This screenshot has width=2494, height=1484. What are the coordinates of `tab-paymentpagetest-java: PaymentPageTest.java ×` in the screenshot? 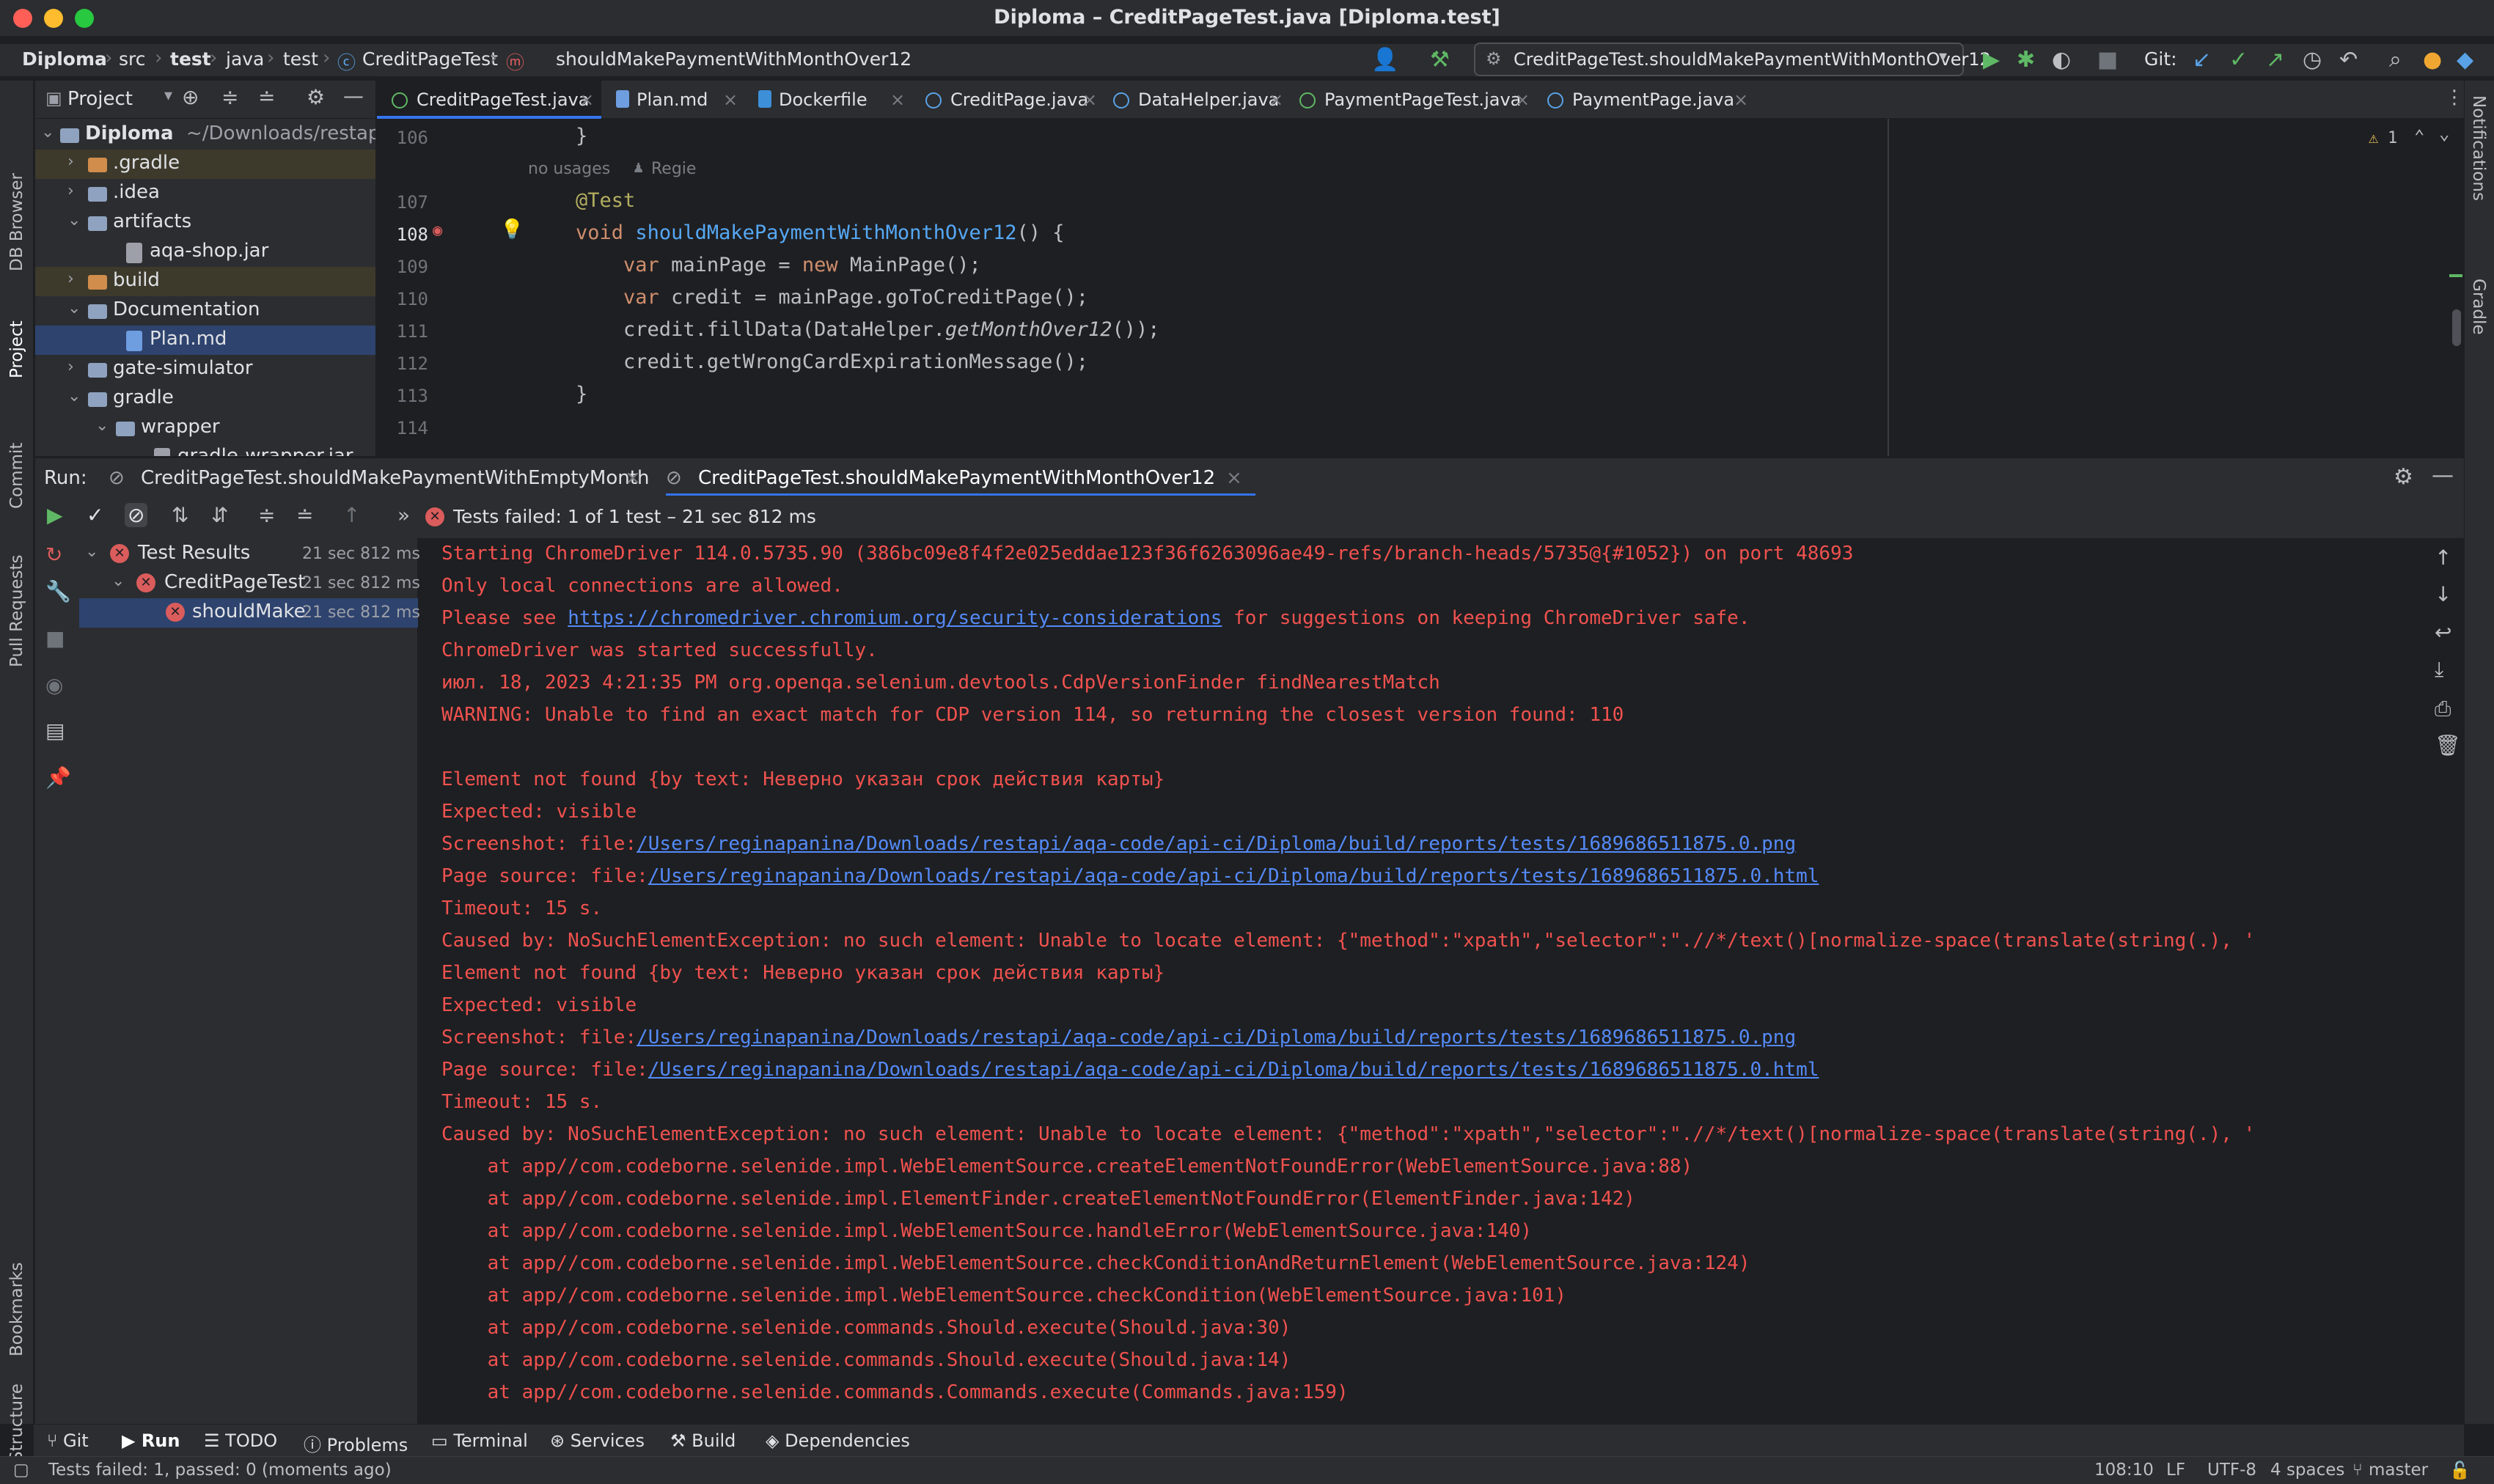 It's located at (1413, 100).